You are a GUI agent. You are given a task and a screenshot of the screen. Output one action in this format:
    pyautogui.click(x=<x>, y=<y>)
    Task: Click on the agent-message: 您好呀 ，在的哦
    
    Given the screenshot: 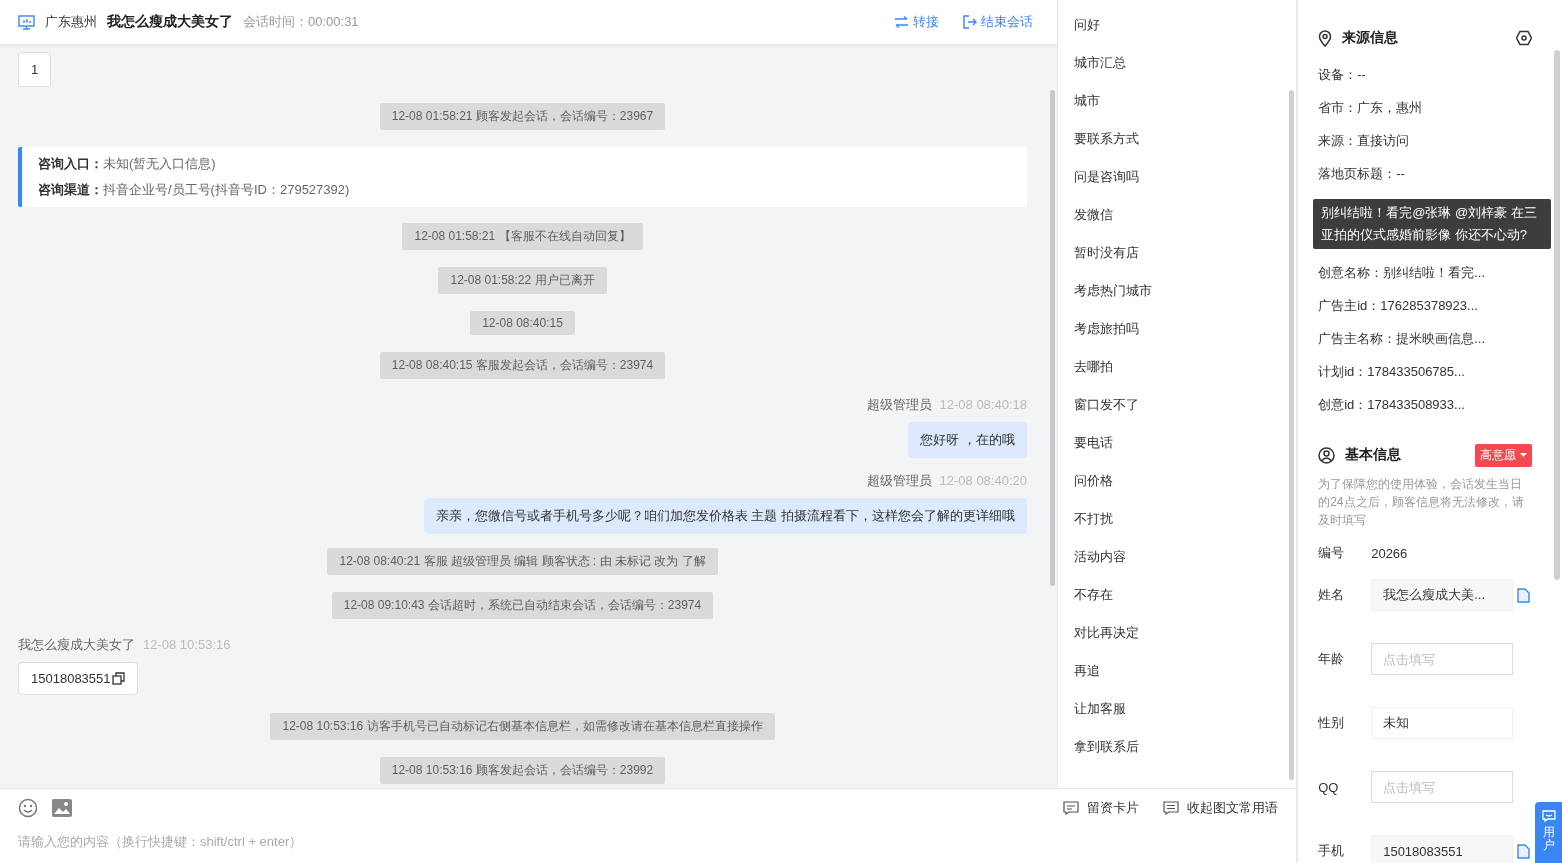 What is the action you would take?
    pyautogui.click(x=967, y=440)
    